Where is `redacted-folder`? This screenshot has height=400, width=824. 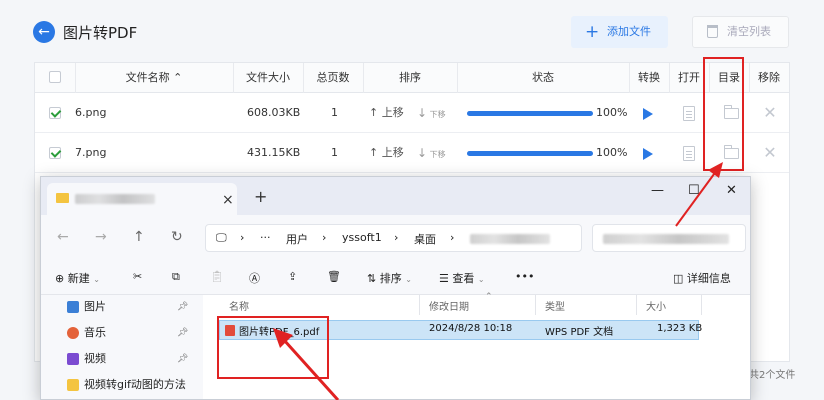 redacted-folder is located at coordinates (510, 239).